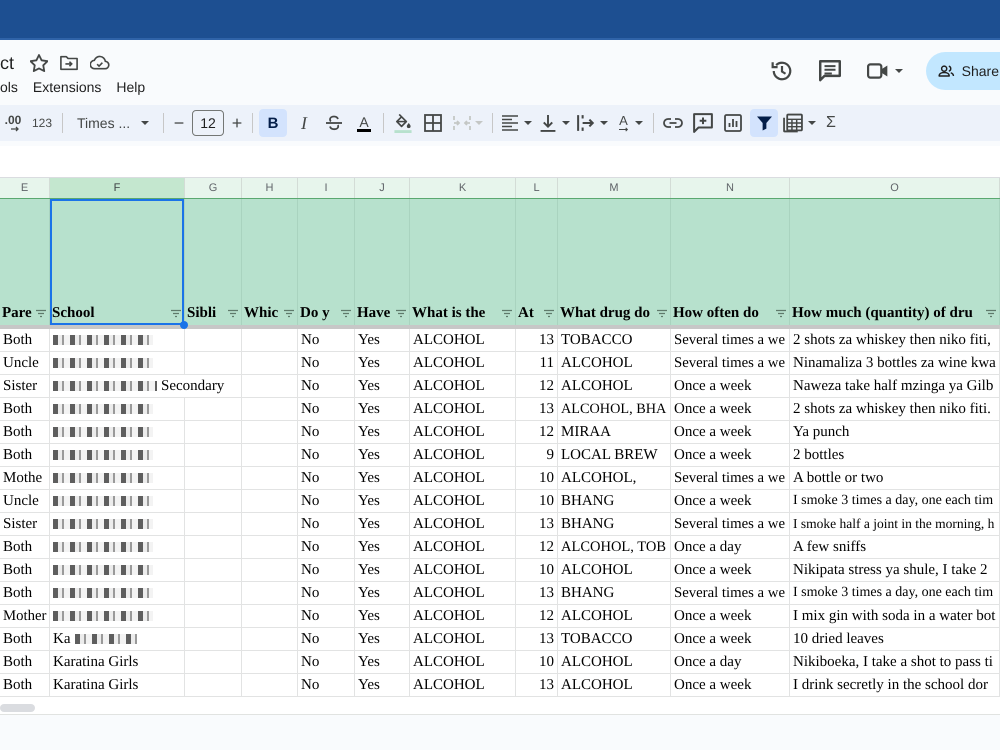 This screenshot has height=750, width=1000. What do you see at coordinates (463, 188) in the screenshot?
I see `column-letter: K` at bounding box center [463, 188].